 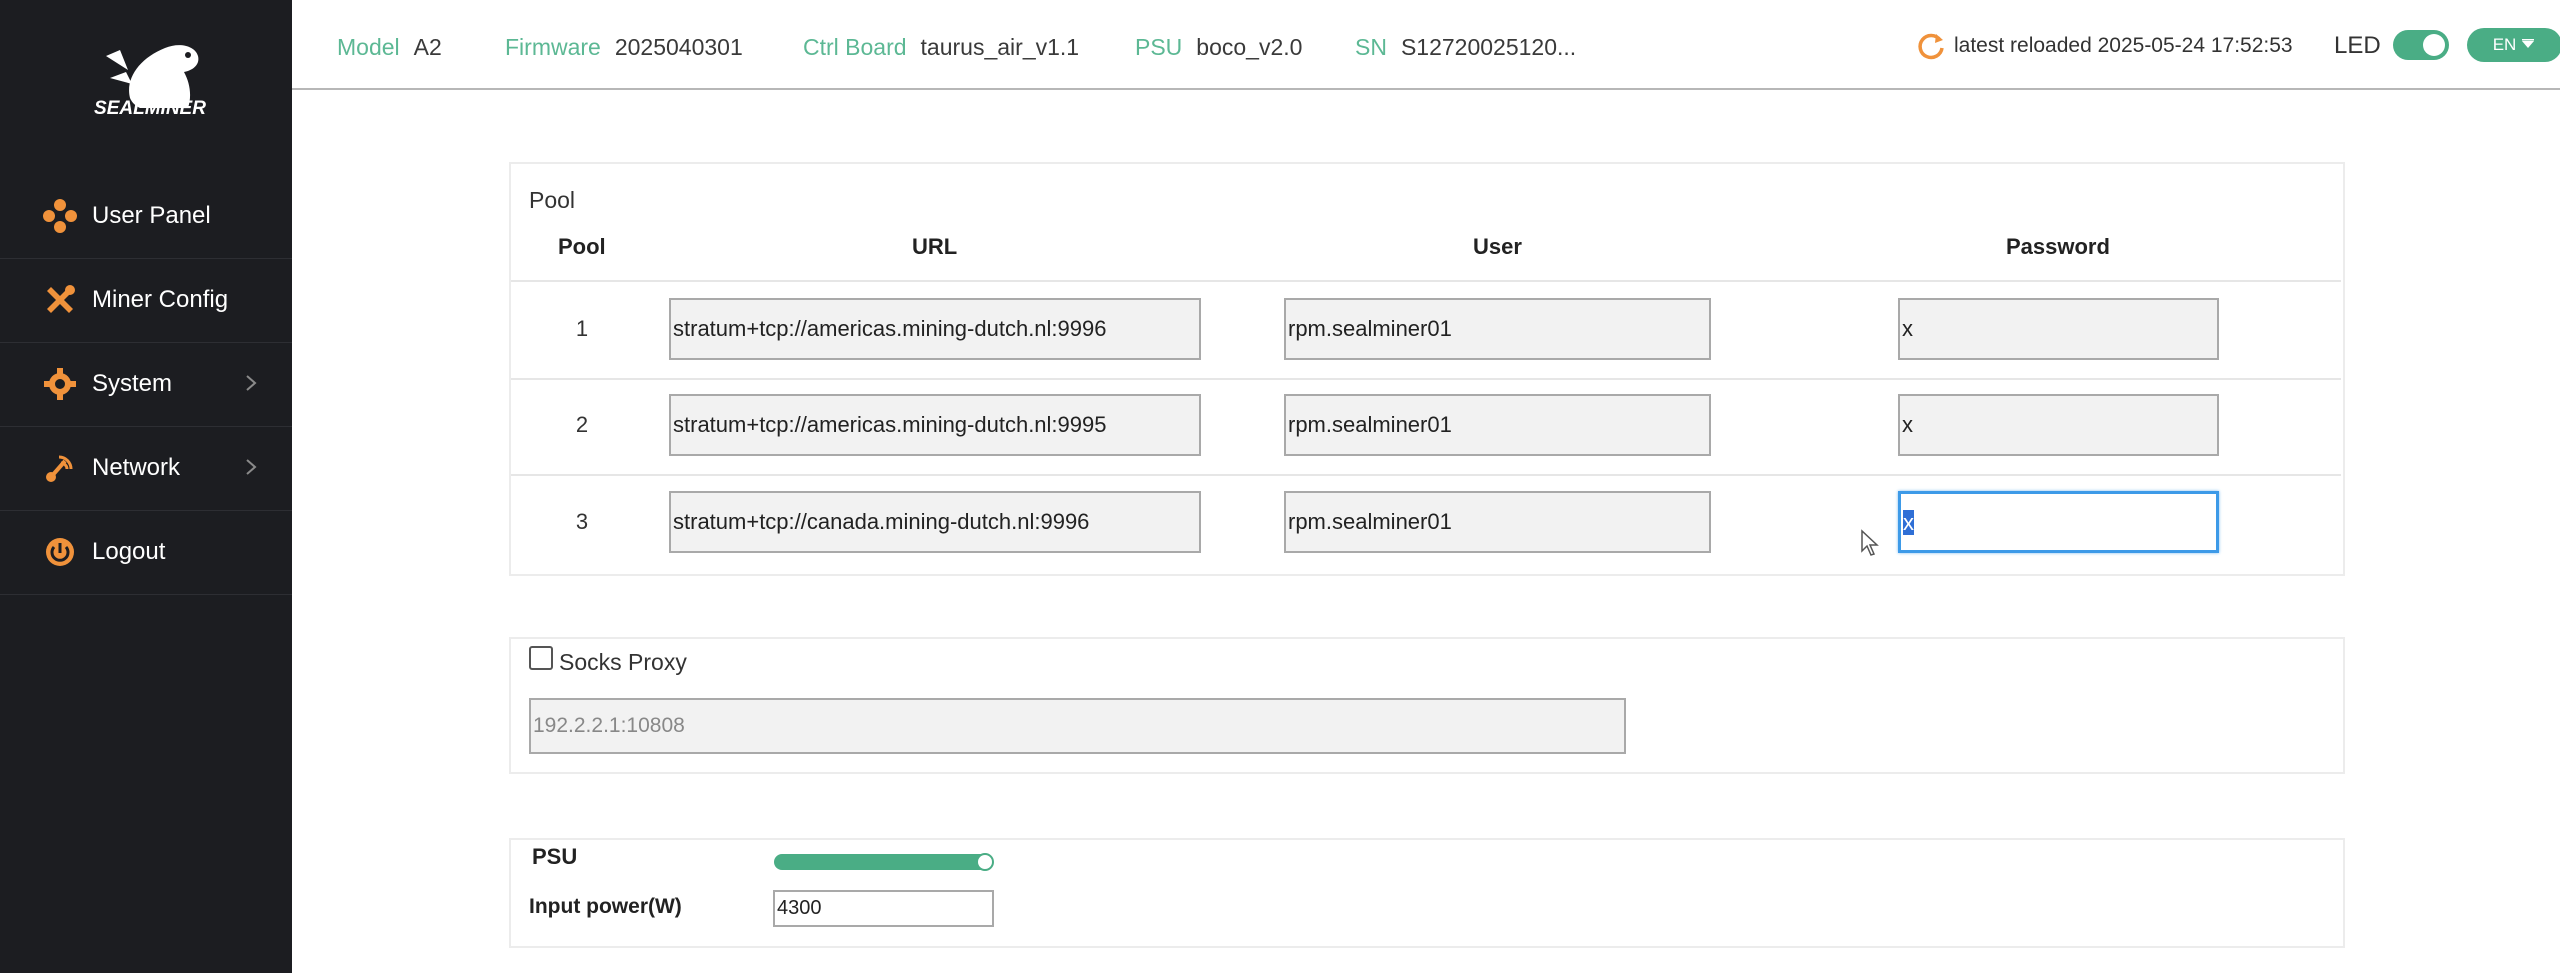 I want to click on ctrl-board-label: Ctrl Board, so click(x=855, y=47).